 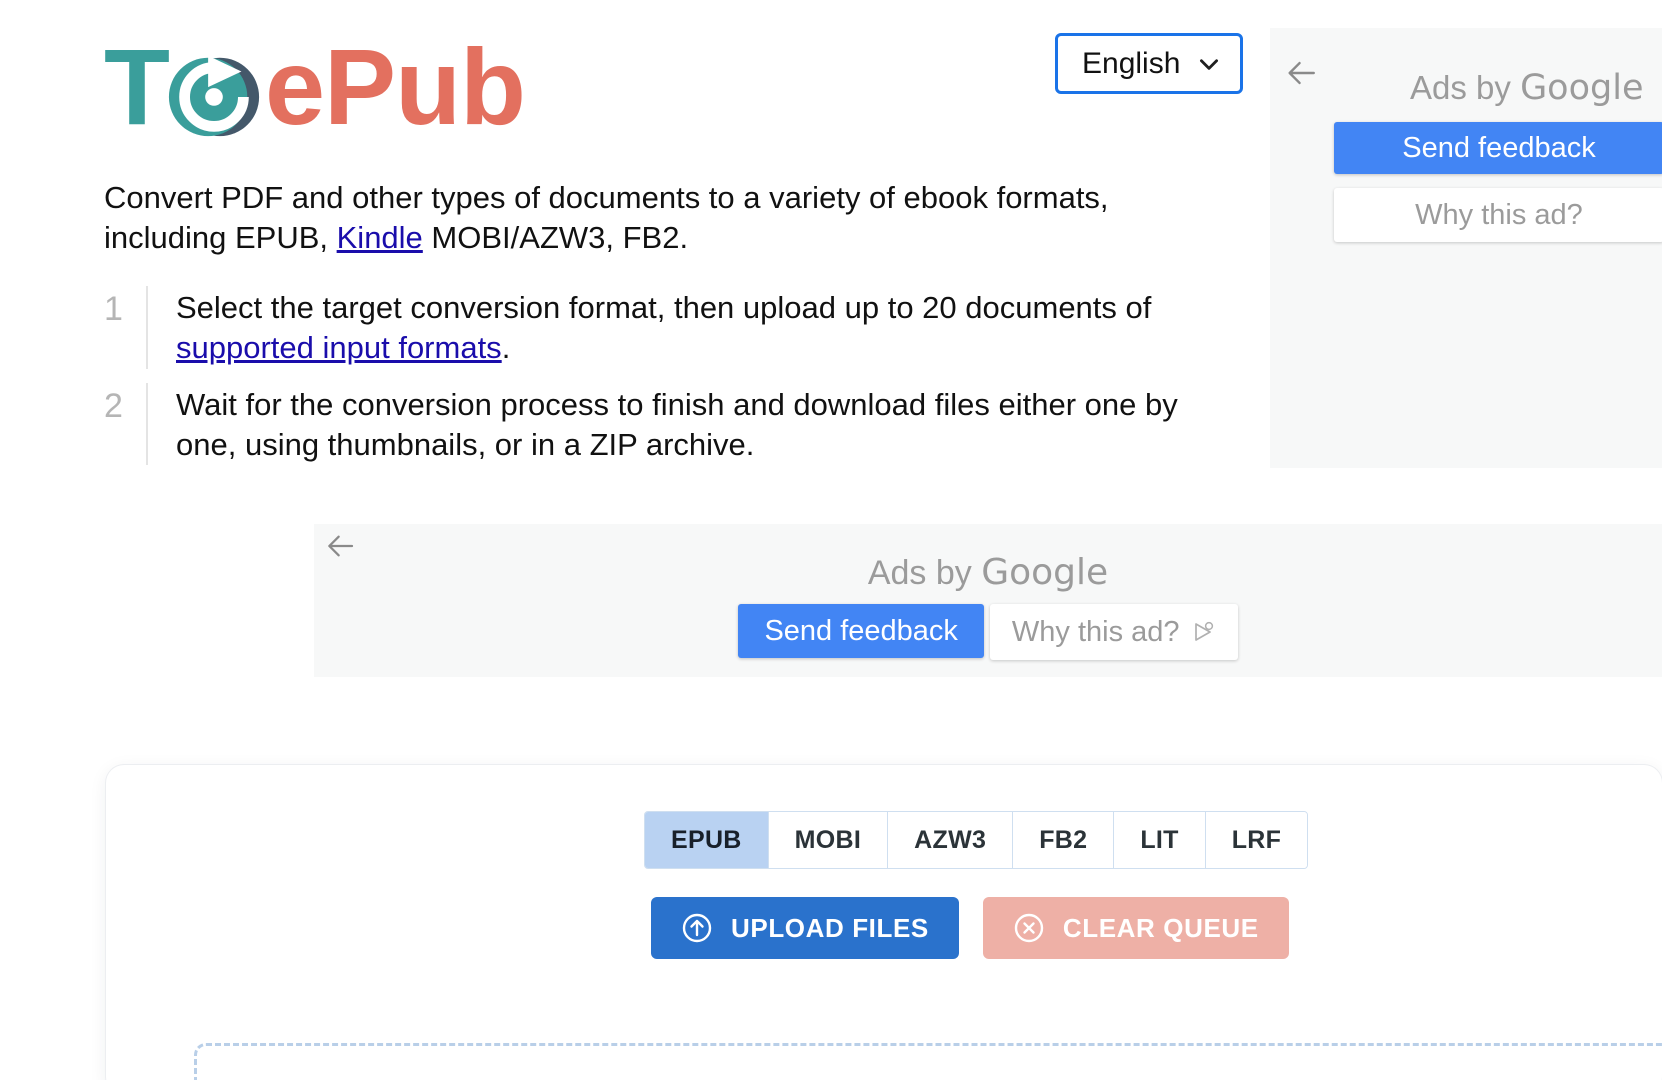 What do you see at coordinates (1498, 148) in the screenshot?
I see `send-feedback-button-top: Send feedback` at bounding box center [1498, 148].